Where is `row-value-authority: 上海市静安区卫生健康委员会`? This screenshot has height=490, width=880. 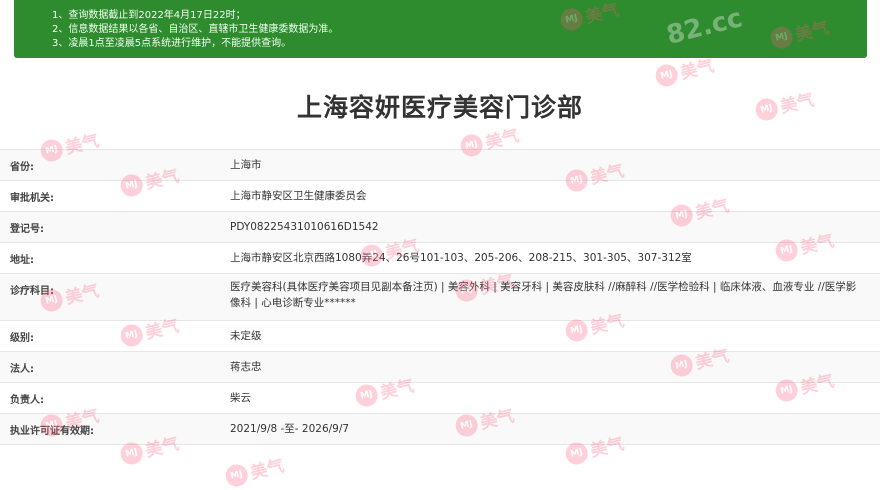
row-value-authority: 上海市静安区卫生健康委员会 is located at coordinates (298, 196).